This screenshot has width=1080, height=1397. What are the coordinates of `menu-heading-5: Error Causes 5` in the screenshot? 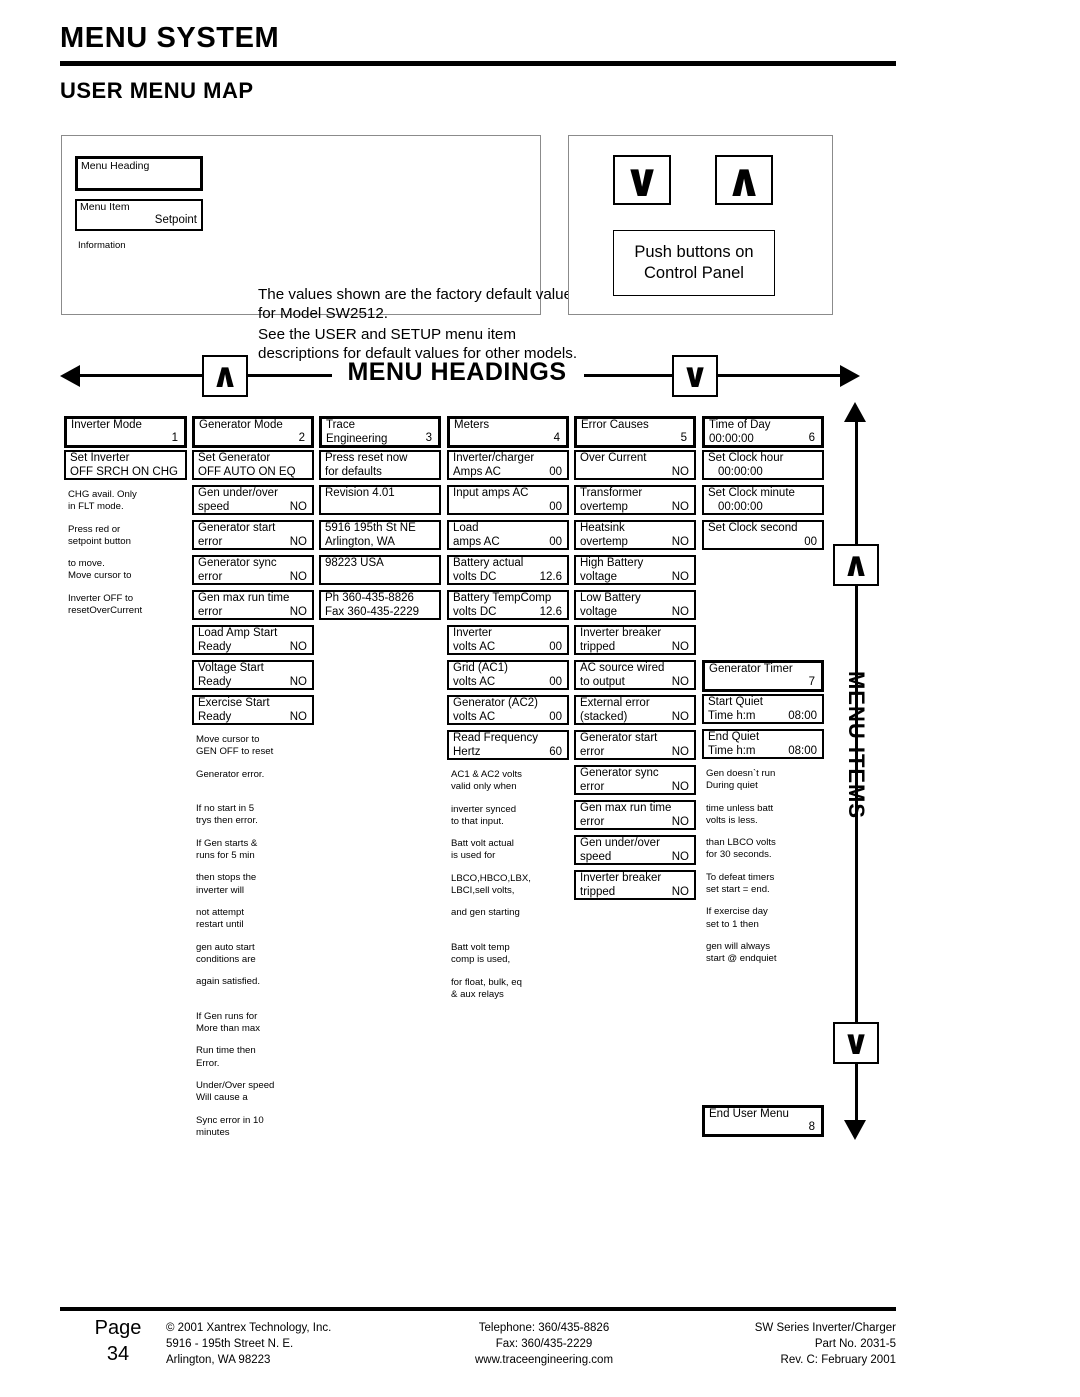 It's located at (635, 432).